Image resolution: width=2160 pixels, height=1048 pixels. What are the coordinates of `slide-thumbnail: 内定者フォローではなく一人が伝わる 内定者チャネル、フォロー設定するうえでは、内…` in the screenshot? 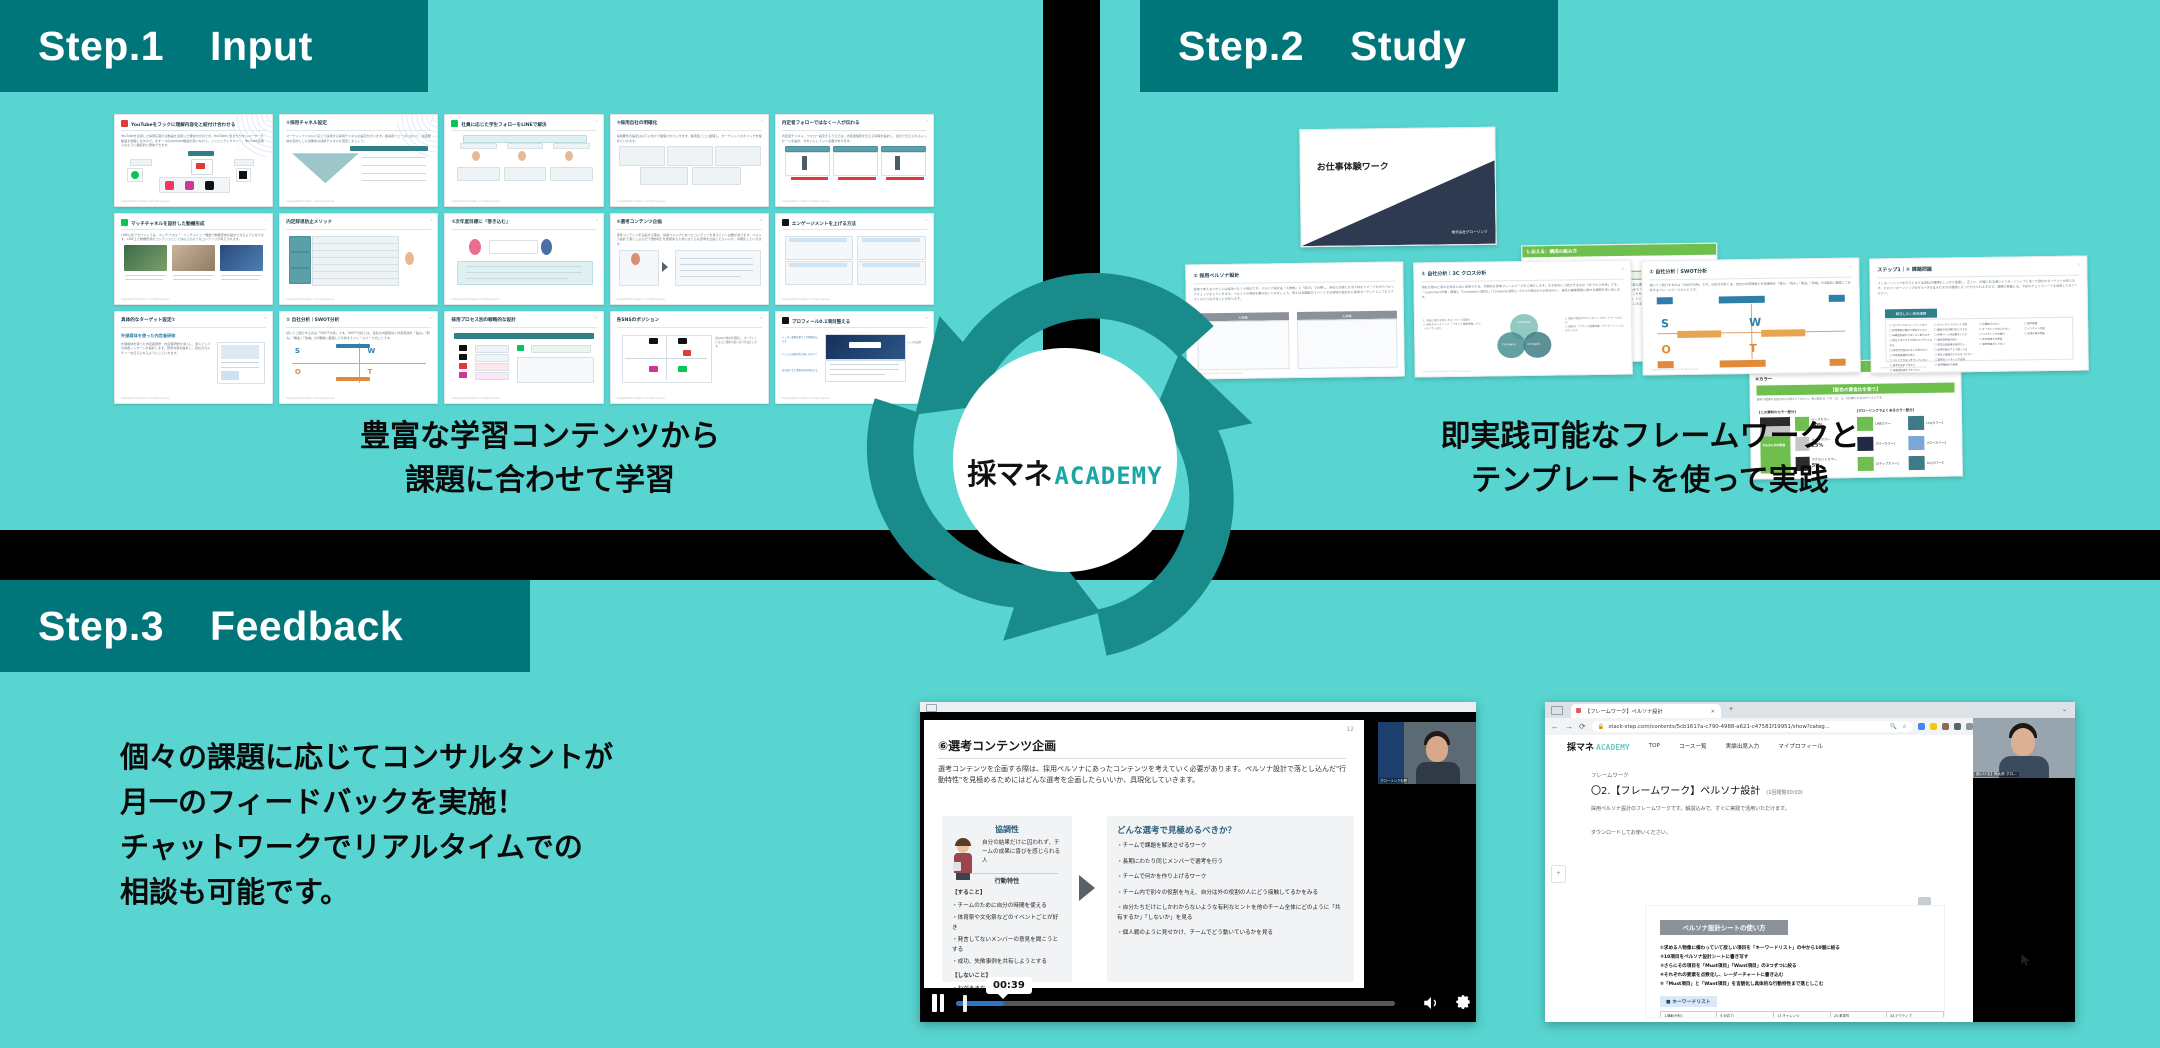 It's located at (854, 160).